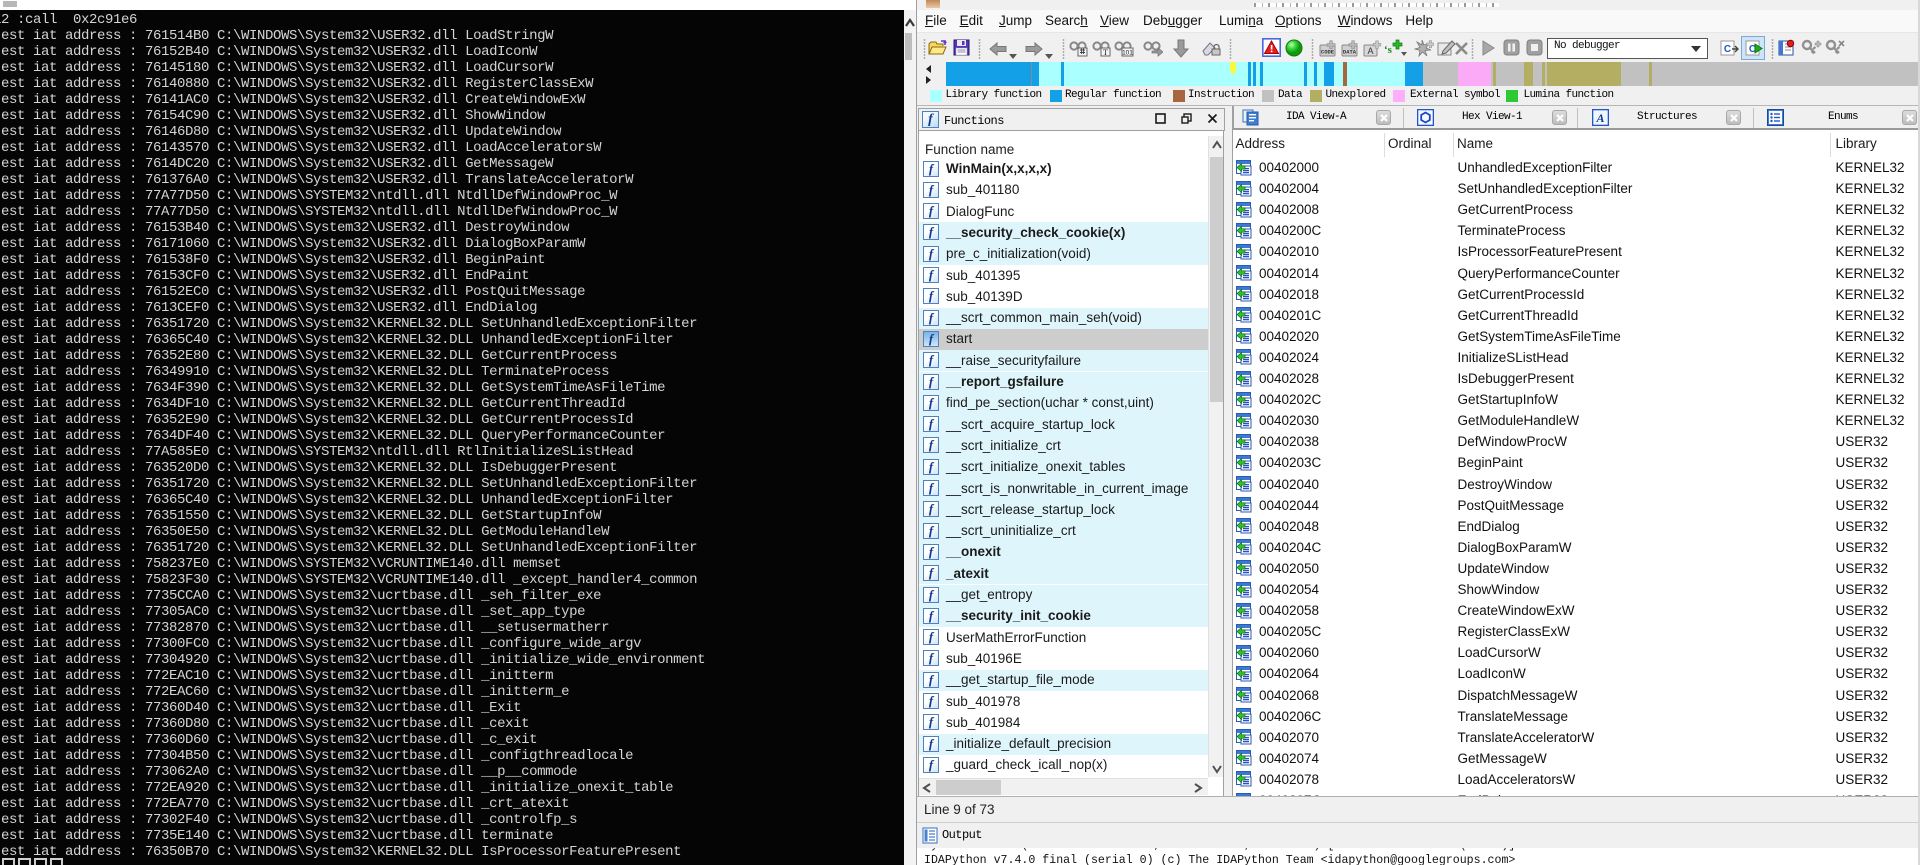 This screenshot has height=865, width=1920. I want to click on svg-text: DATA, so click(1350, 52).